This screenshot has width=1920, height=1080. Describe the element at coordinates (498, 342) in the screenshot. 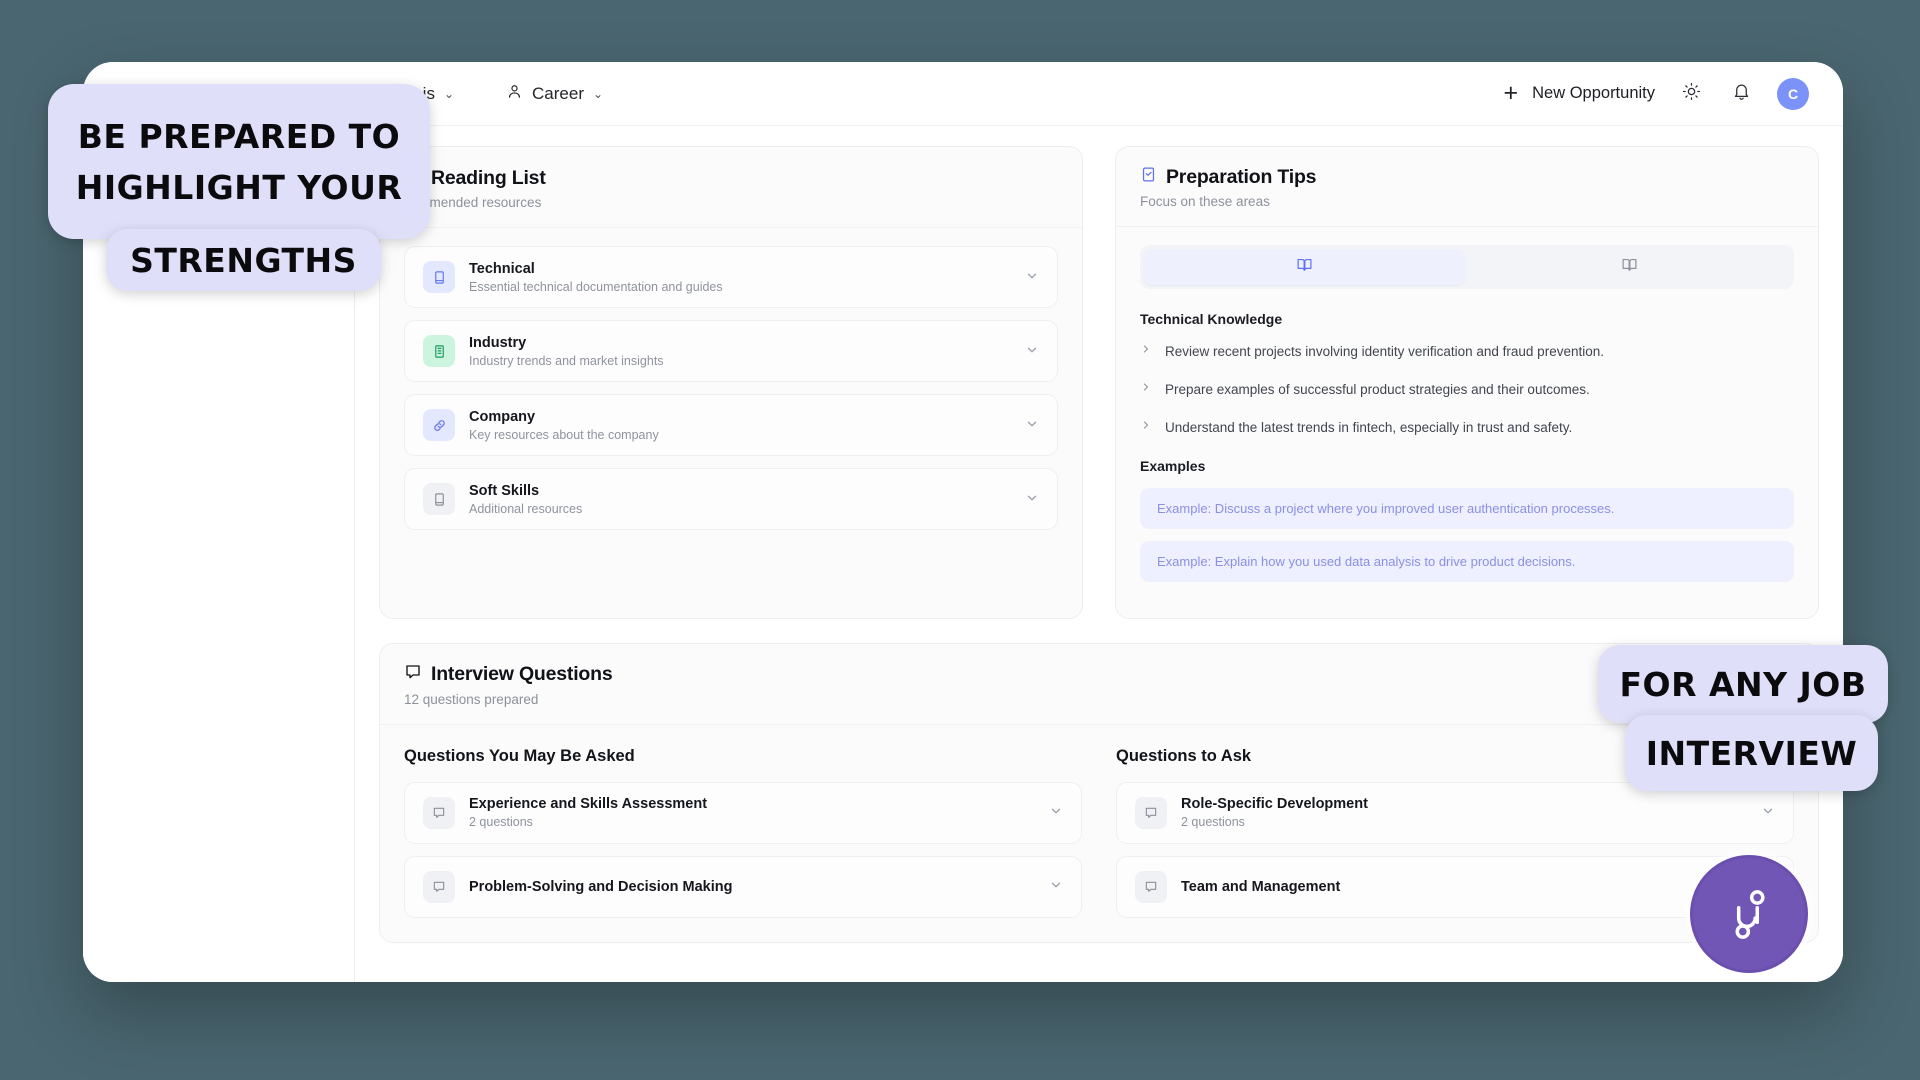

I see `reading-list-item-name: Industry` at that location.